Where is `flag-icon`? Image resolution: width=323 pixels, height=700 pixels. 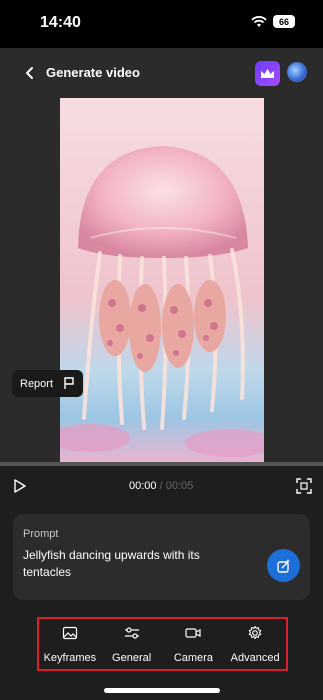 flag-icon is located at coordinates (69, 383).